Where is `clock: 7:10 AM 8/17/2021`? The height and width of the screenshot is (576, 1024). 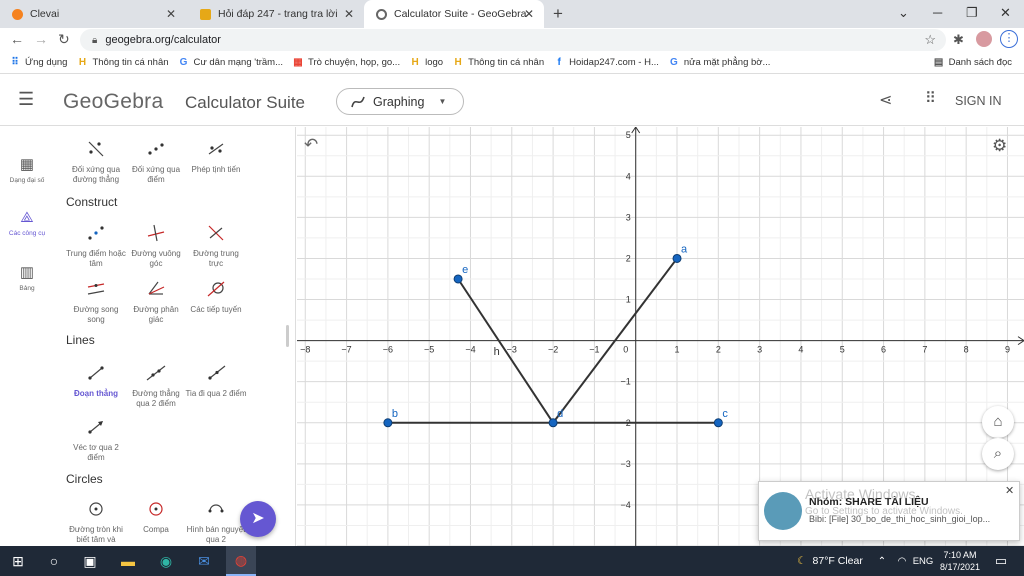
clock: 7:10 AM 8/17/2021 is located at coordinates (960, 561).